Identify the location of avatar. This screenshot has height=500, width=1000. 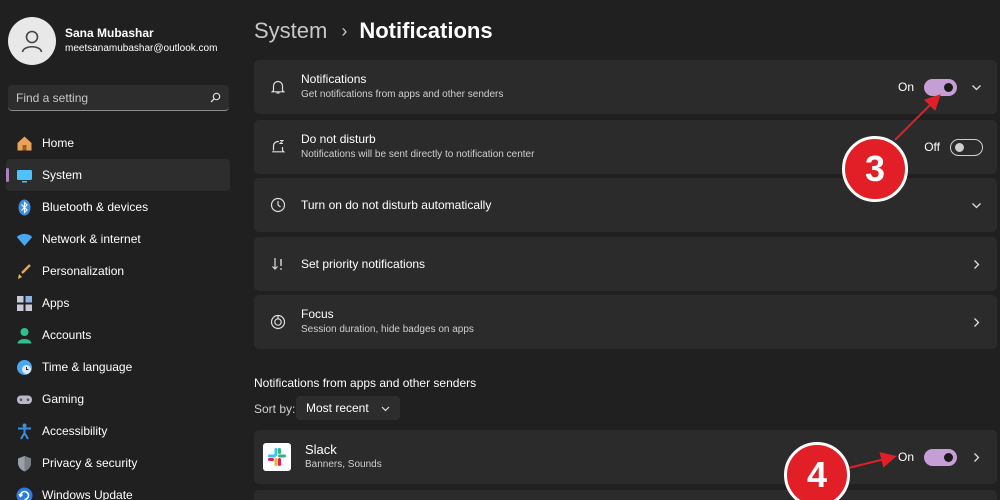
(32, 41).